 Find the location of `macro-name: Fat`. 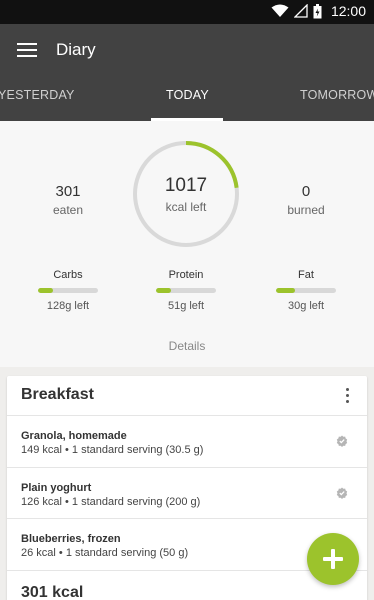

macro-name: Fat is located at coordinates (306, 275).